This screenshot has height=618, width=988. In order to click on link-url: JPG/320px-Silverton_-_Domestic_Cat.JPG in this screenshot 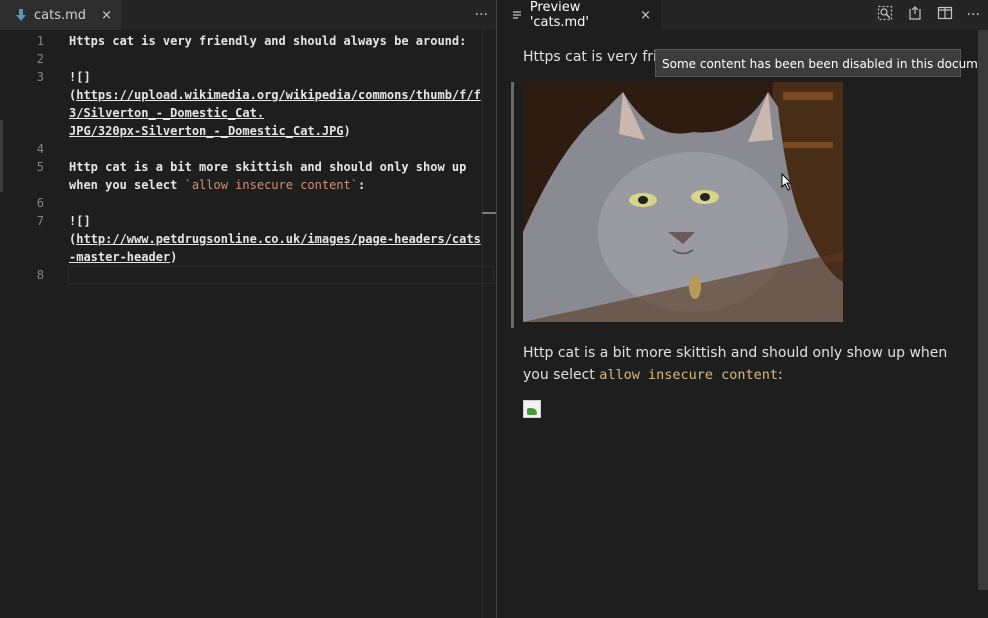, I will do `click(206, 131)`.